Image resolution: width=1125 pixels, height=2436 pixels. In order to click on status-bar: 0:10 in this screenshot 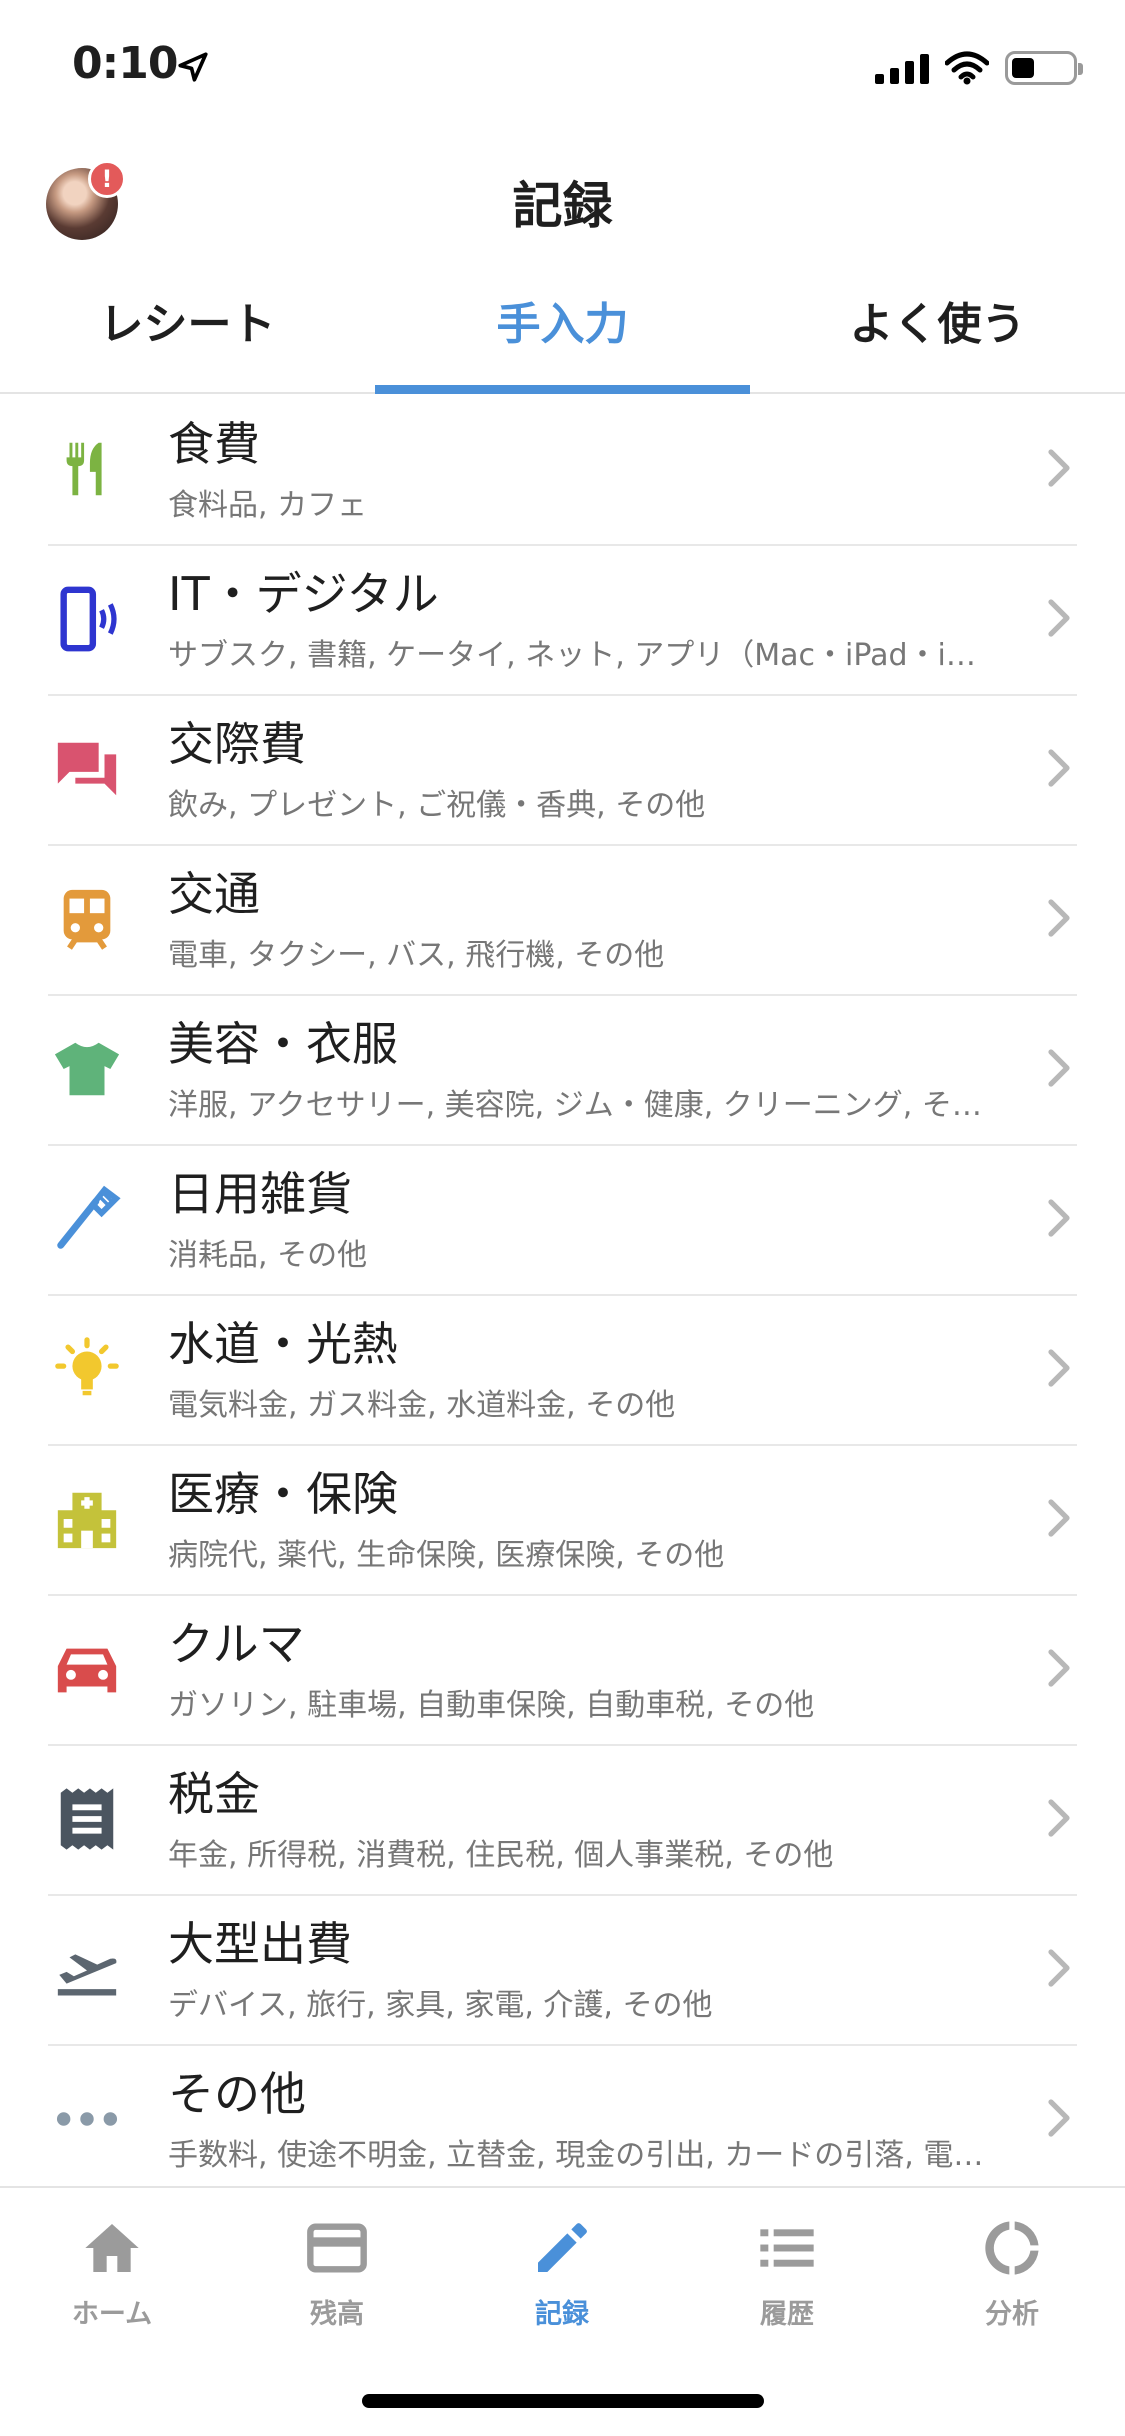, I will do `click(562, 66)`.